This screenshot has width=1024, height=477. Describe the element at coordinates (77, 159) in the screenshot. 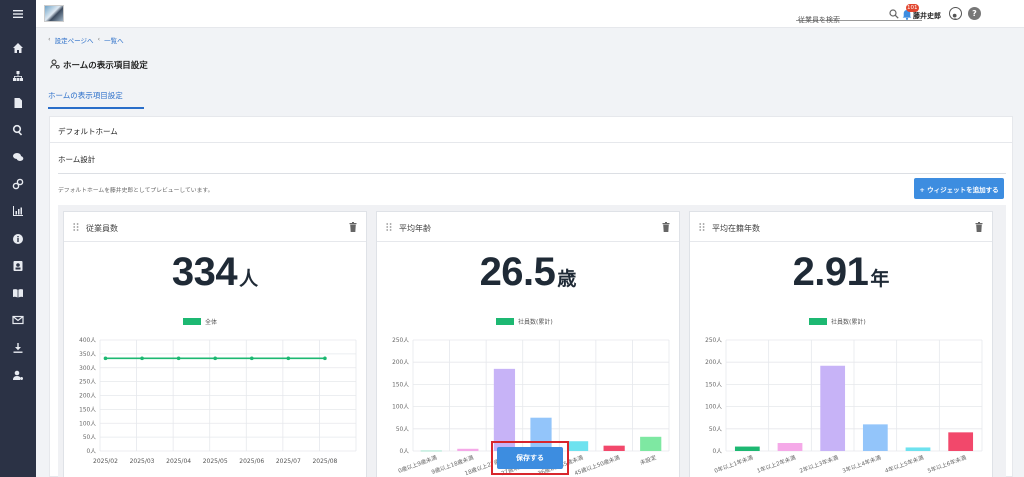

I see `section-title: ホーム設計` at that location.